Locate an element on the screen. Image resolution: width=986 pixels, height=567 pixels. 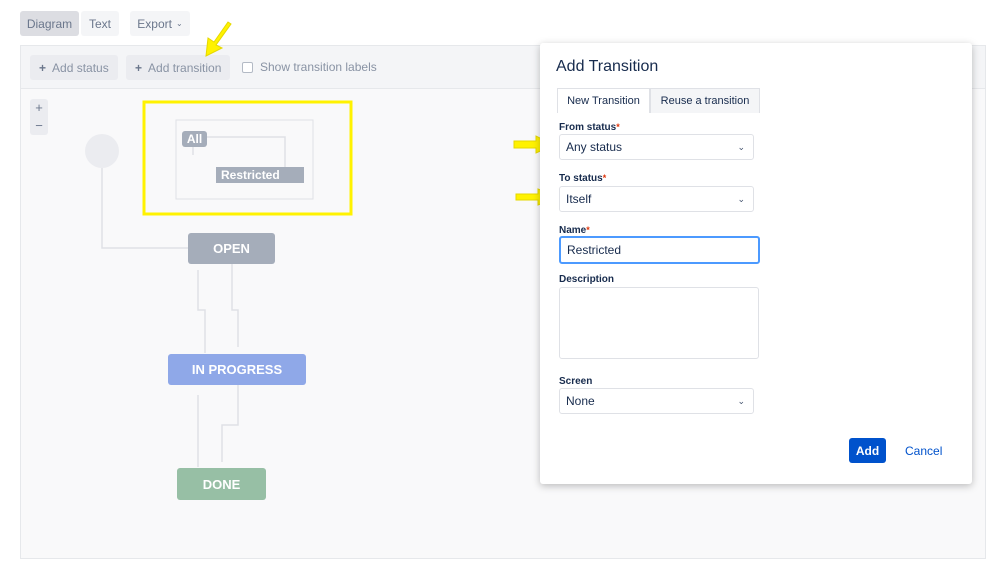
all-transition-label: All is located at coordinates (194, 139).